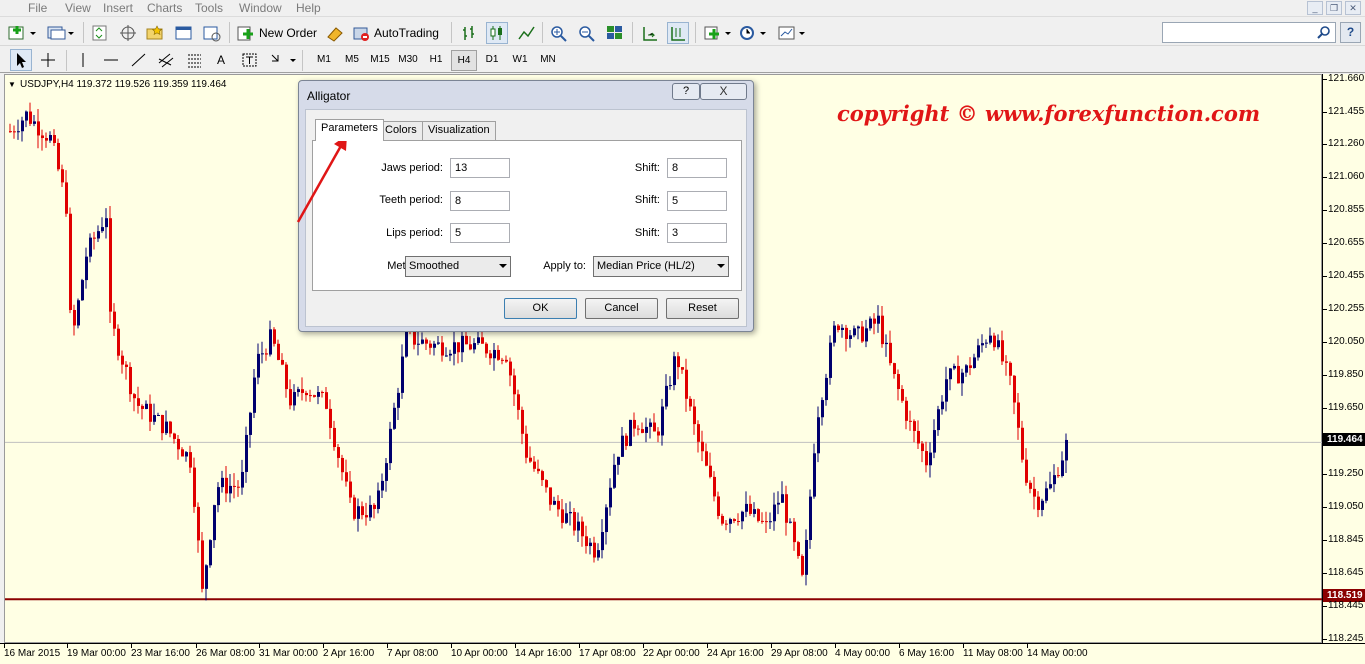 This screenshot has height=664, width=1365. Describe the element at coordinates (111, 60) in the screenshot. I see `horizontal-line-button` at that location.